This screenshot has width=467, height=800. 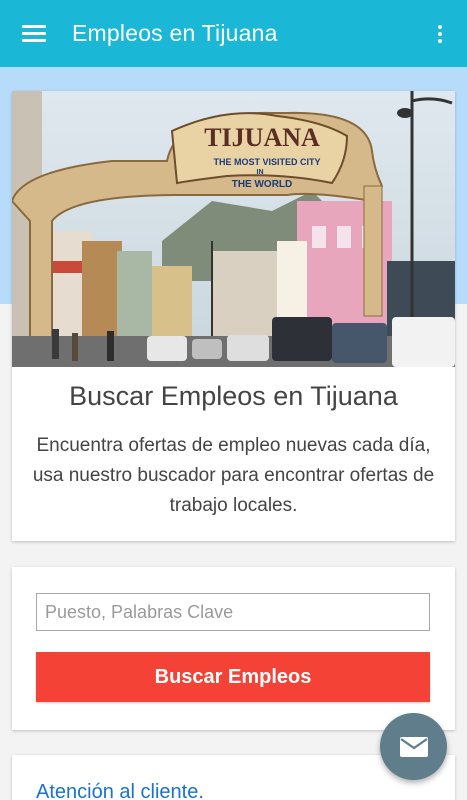 I want to click on more-options-icon, so click(x=440, y=35).